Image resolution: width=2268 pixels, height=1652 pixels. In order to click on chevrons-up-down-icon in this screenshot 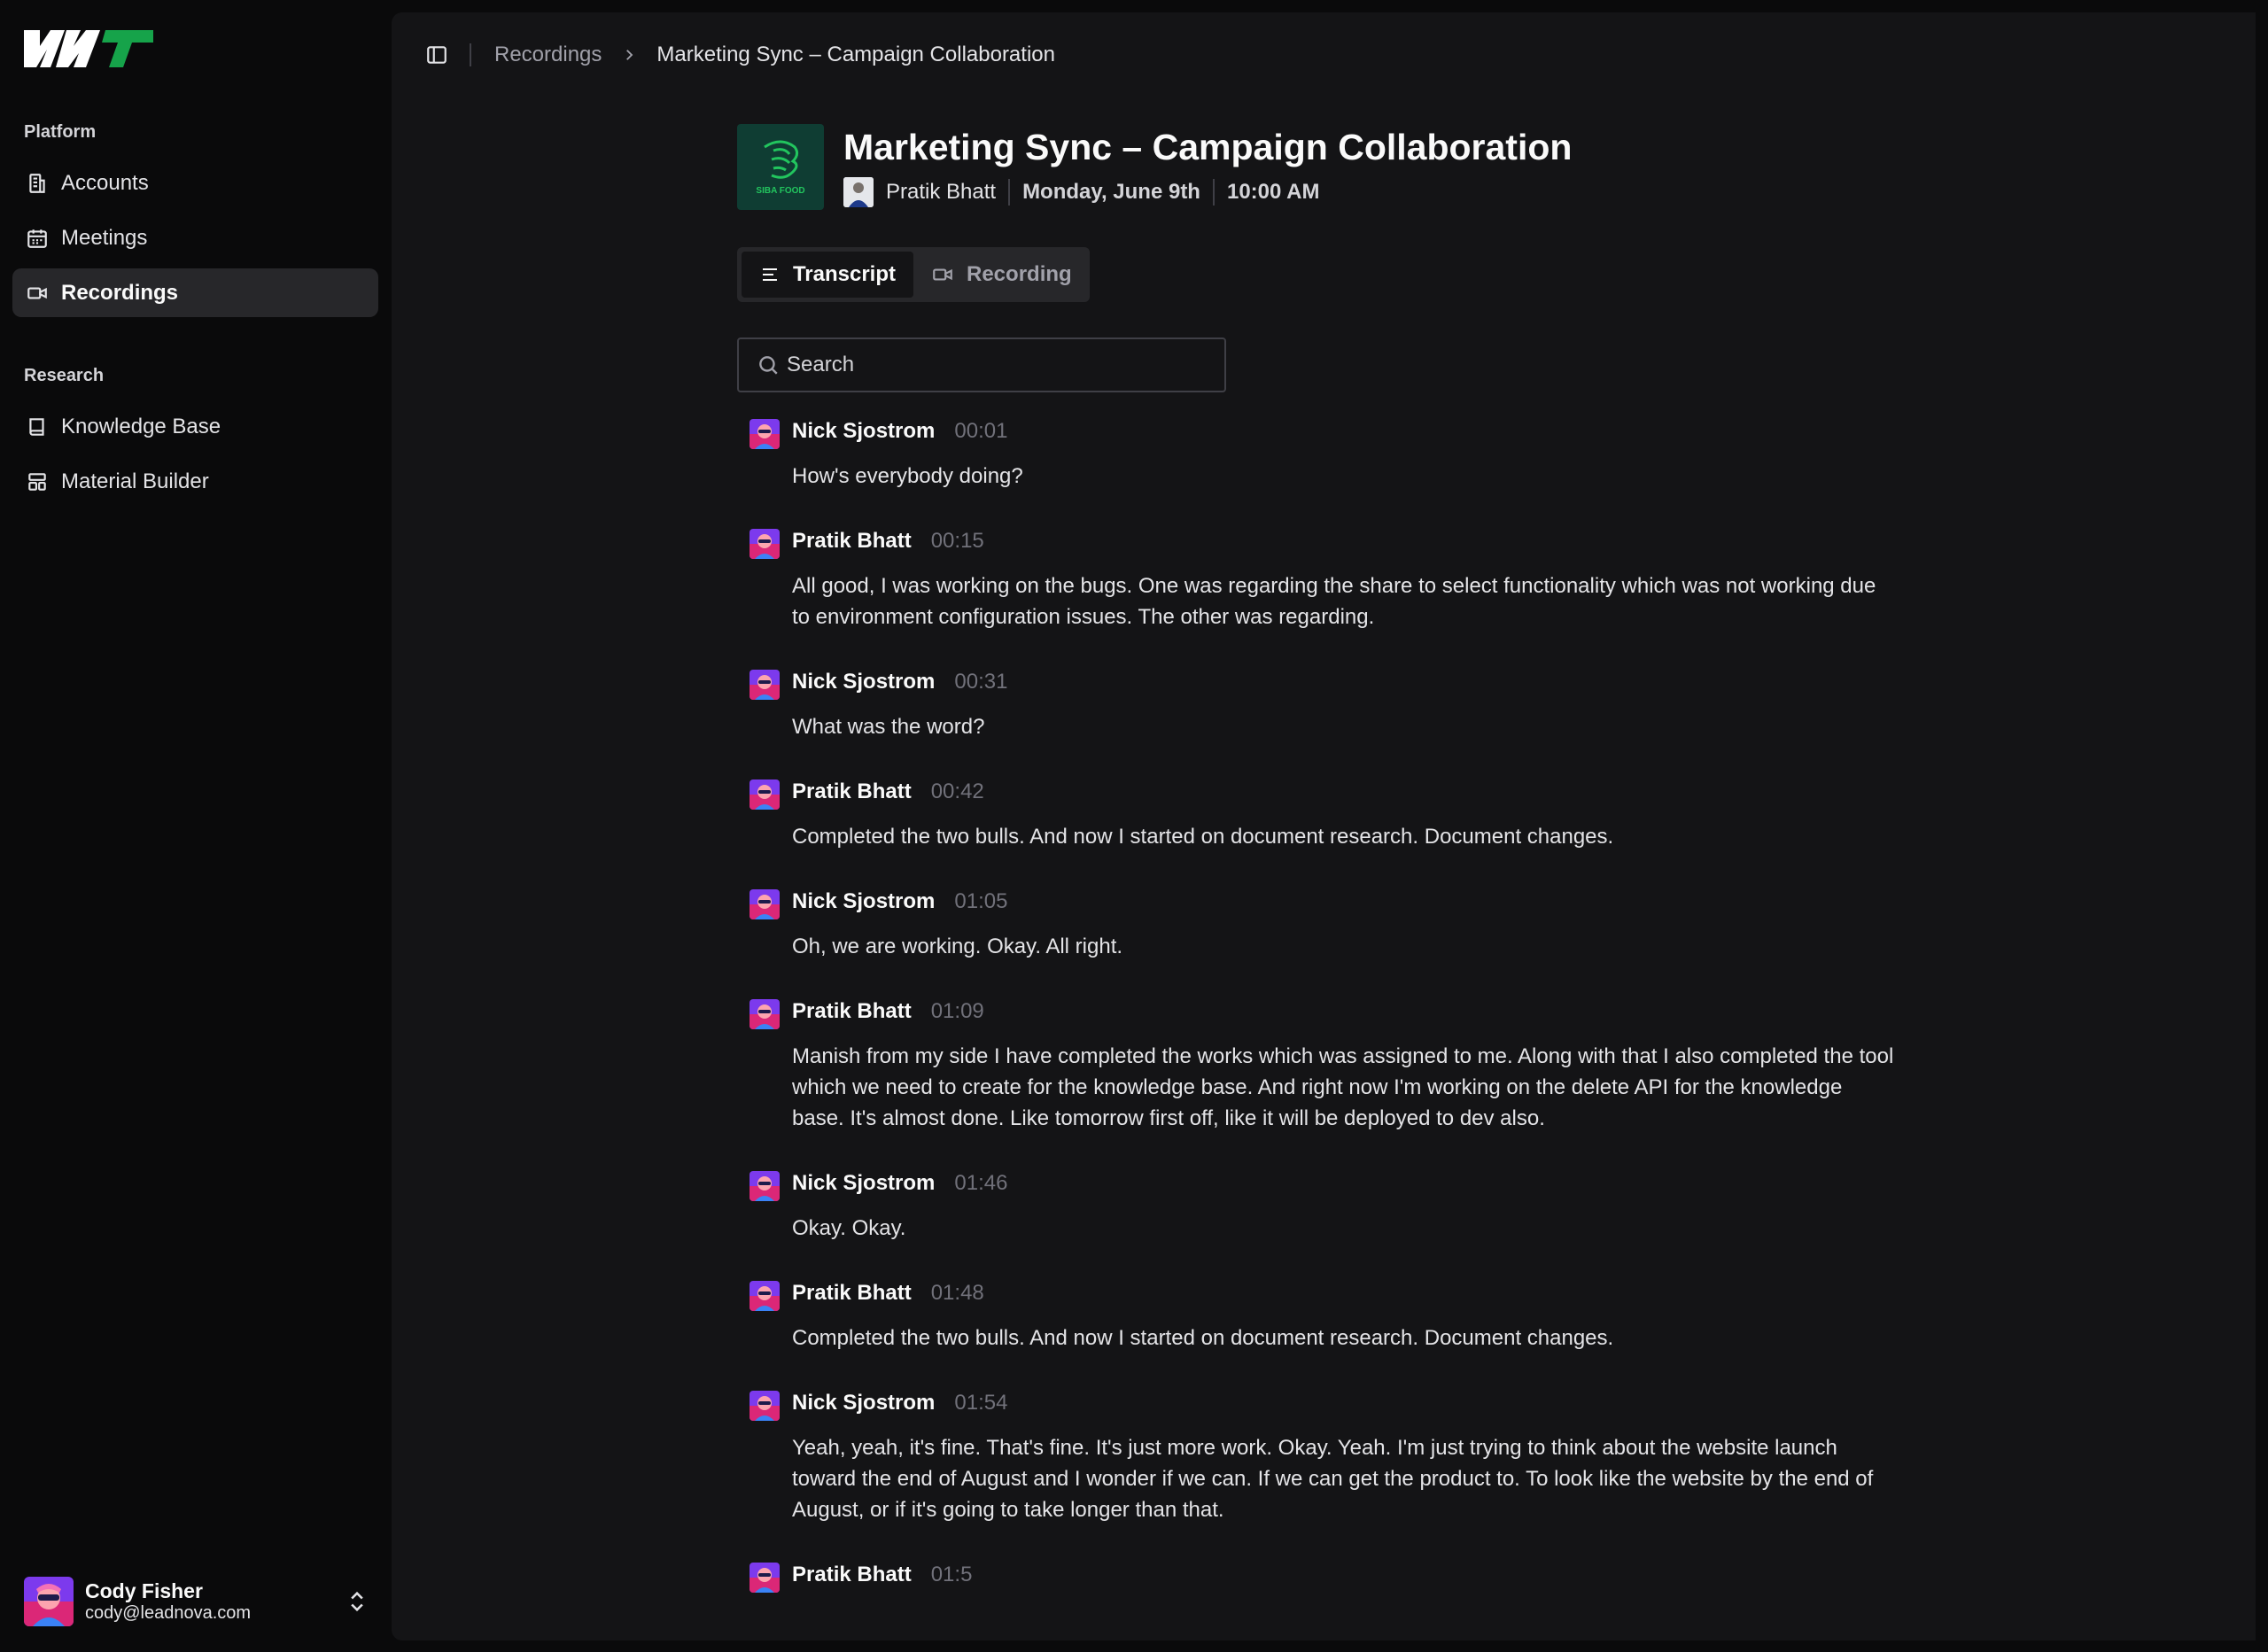, I will do `click(357, 1601)`.